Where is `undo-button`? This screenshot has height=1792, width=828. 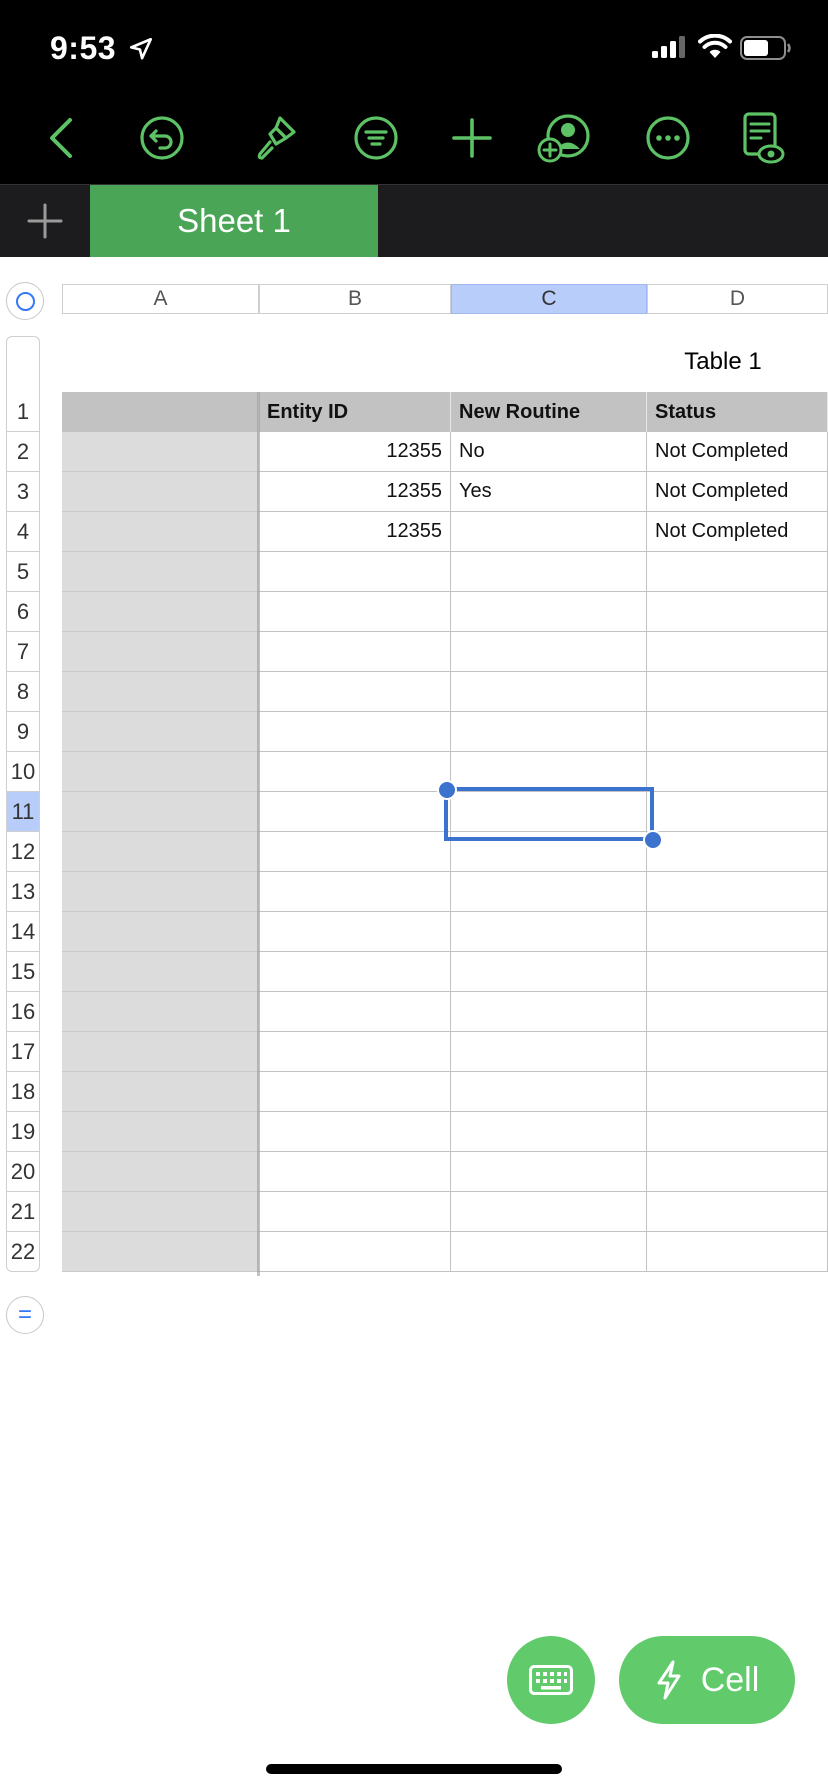
undo-button is located at coordinates (162, 138).